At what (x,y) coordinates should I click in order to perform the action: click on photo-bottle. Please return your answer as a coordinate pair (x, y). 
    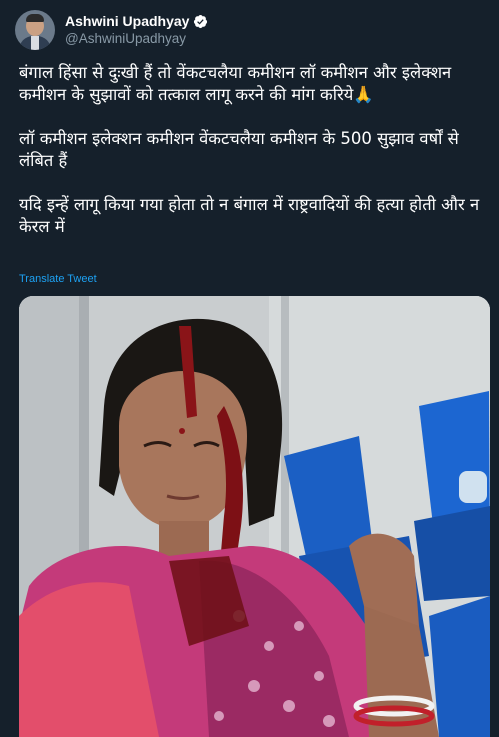
    Looking at the image, I should click on (473, 487).